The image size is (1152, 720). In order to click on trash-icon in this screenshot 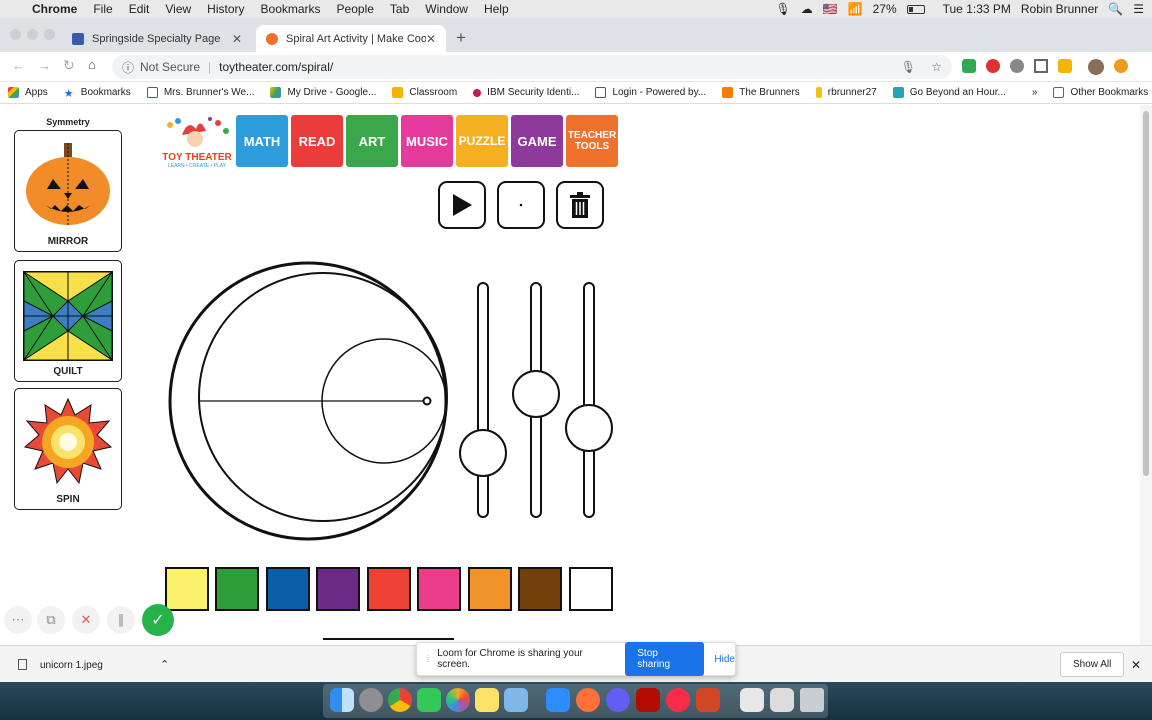, I will do `click(812, 700)`.